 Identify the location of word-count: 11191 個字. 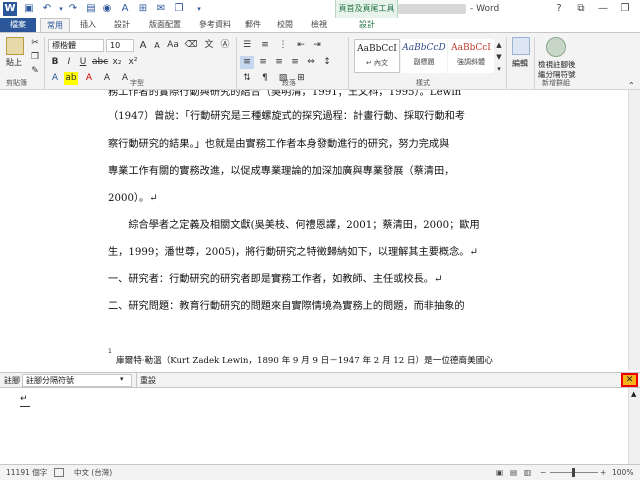
(26, 472).